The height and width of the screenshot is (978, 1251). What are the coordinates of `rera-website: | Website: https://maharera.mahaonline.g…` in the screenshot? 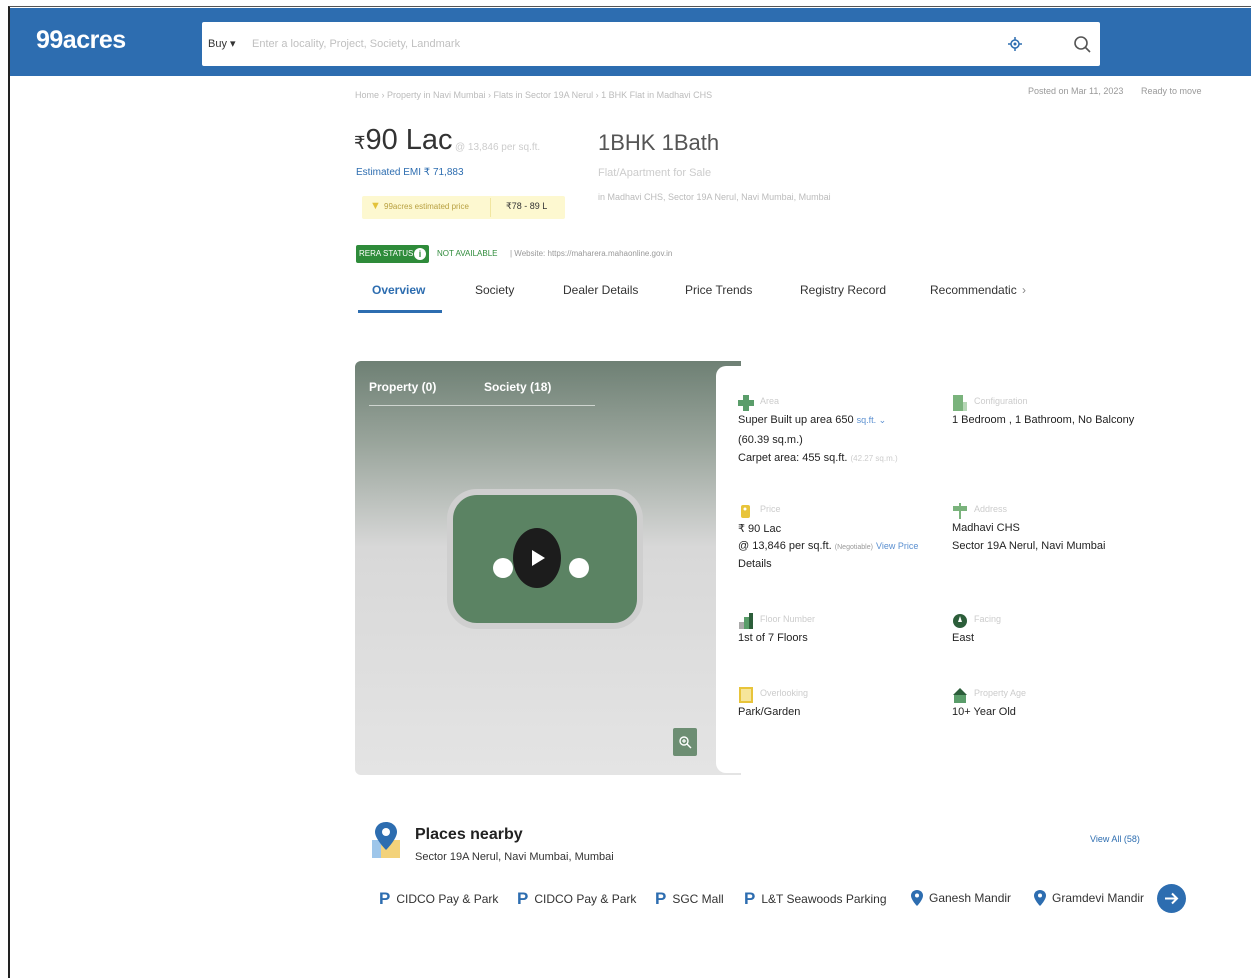 It's located at (591, 253).